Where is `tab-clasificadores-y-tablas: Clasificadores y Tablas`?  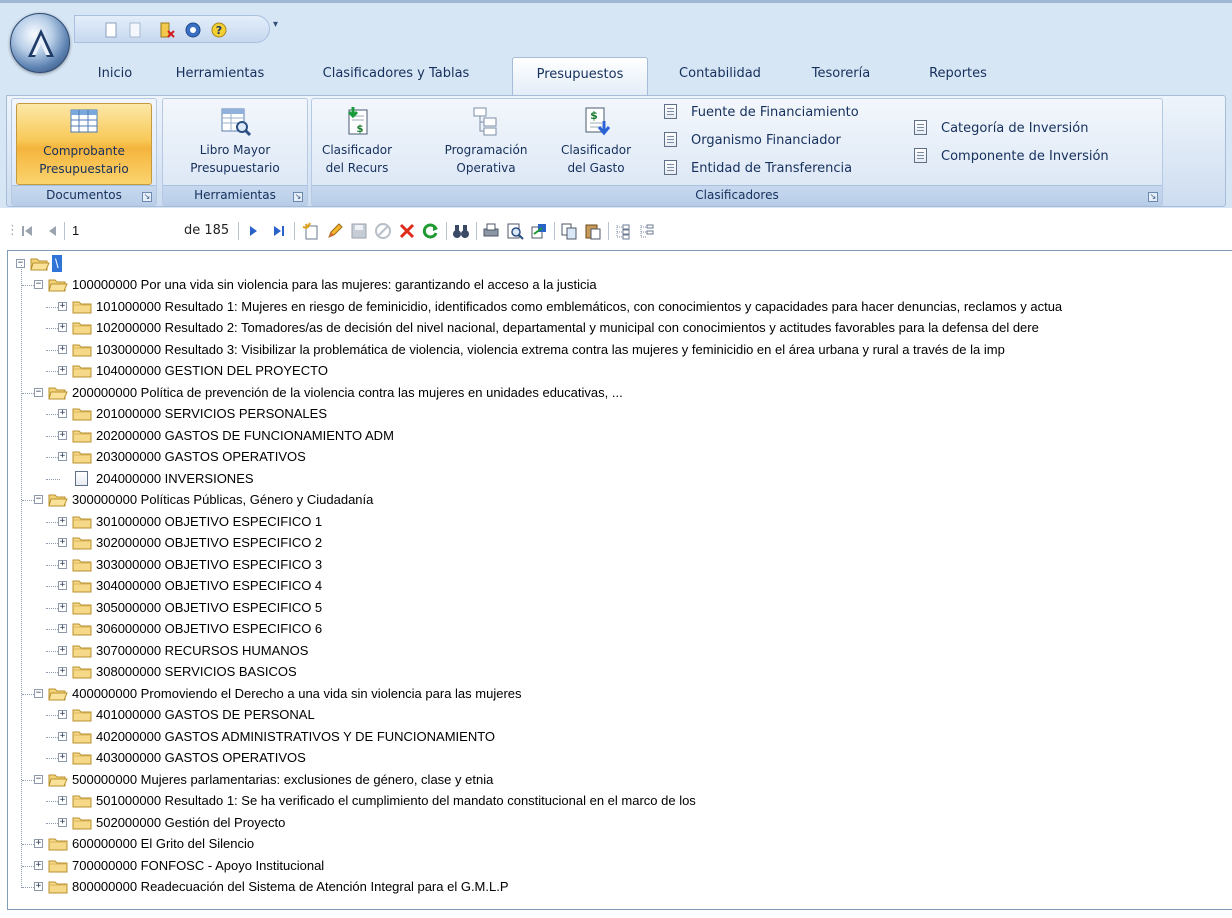
tab-clasificadores-y-tablas: Clasificadores y Tablas is located at coordinates (396, 75).